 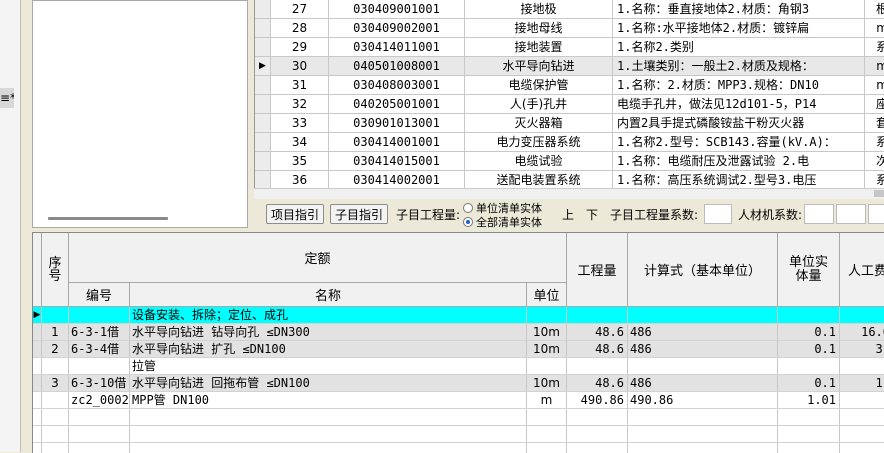 What do you see at coordinates (99, 383) in the screenshot?
I see `quota-cell-code: 6-3-10借` at bounding box center [99, 383].